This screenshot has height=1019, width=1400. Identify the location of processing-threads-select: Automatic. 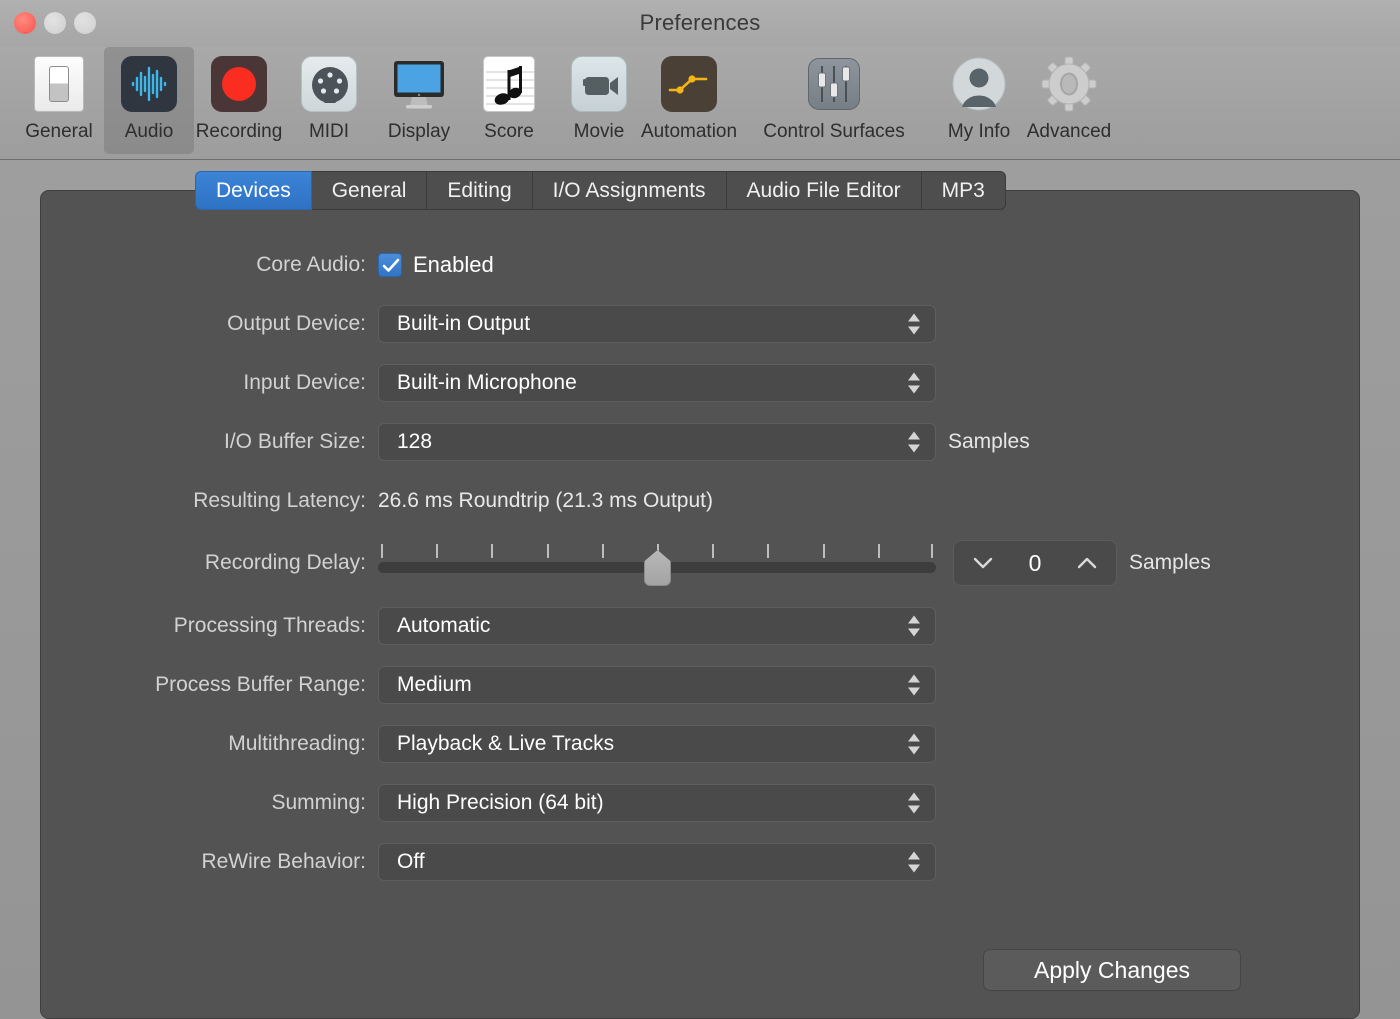
(657, 625).